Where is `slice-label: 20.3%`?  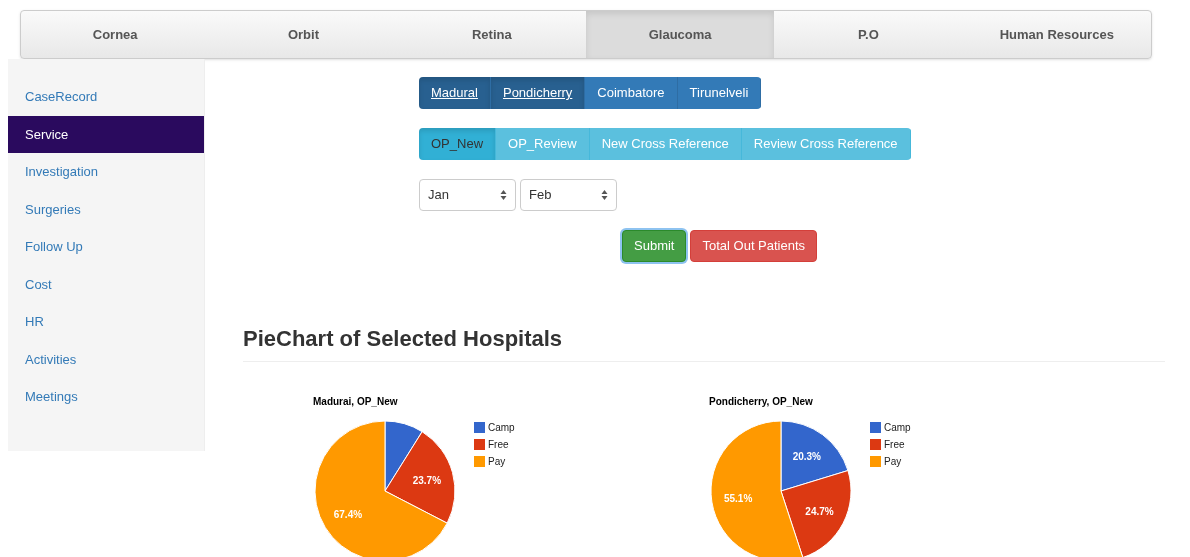 slice-label: 20.3% is located at coordinates (806, 457).